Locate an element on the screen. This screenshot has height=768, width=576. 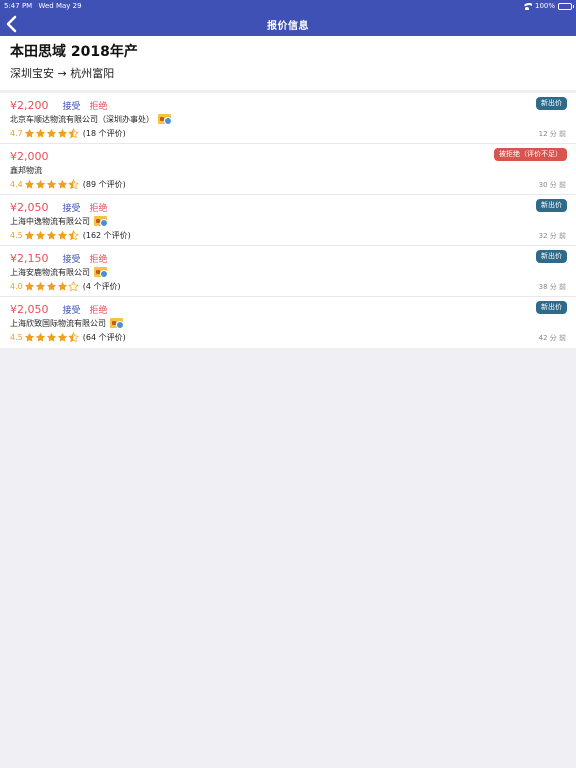
quote-time: 38 分 前 is located at coordinates (552, 287).